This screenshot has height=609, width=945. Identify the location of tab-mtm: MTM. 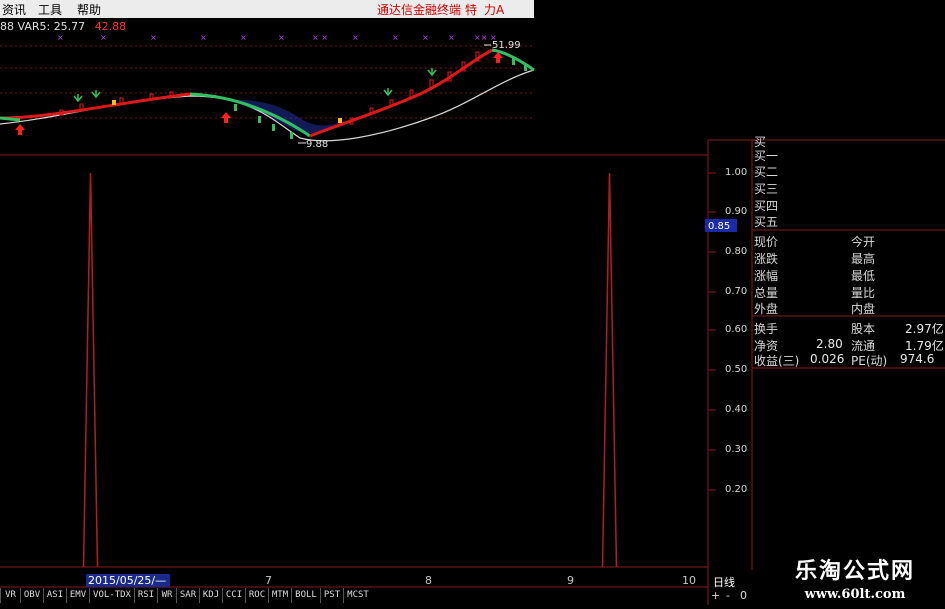
(279, 595).